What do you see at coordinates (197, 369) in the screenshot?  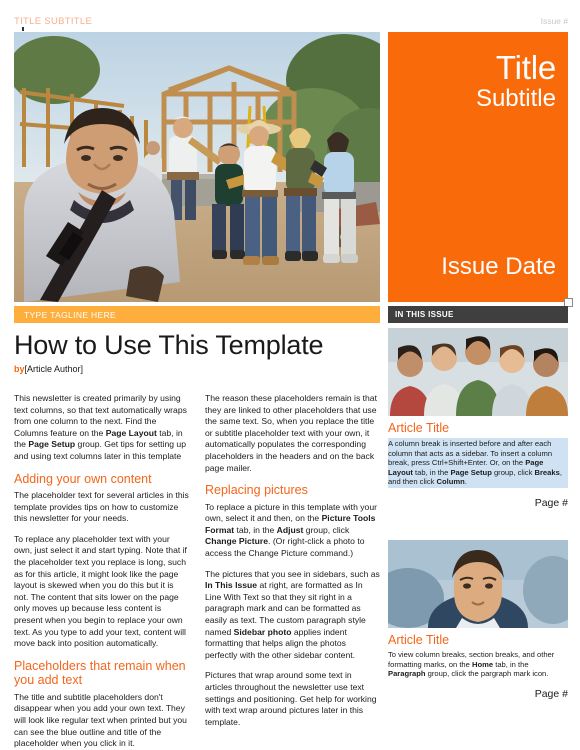 I see `byline: by[Article Author]` at bounding box center [197, 369].